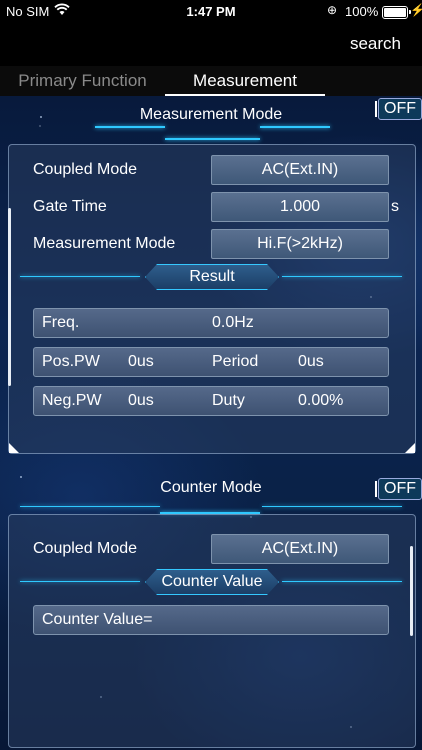 This screenshot has width=422, height=750. I want to click on period-label: Period, so click(235, 361).